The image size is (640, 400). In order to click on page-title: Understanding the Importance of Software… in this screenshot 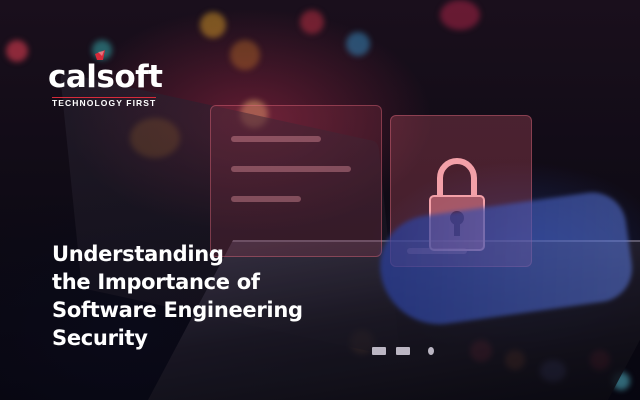, I will do `click(202, 296)`.